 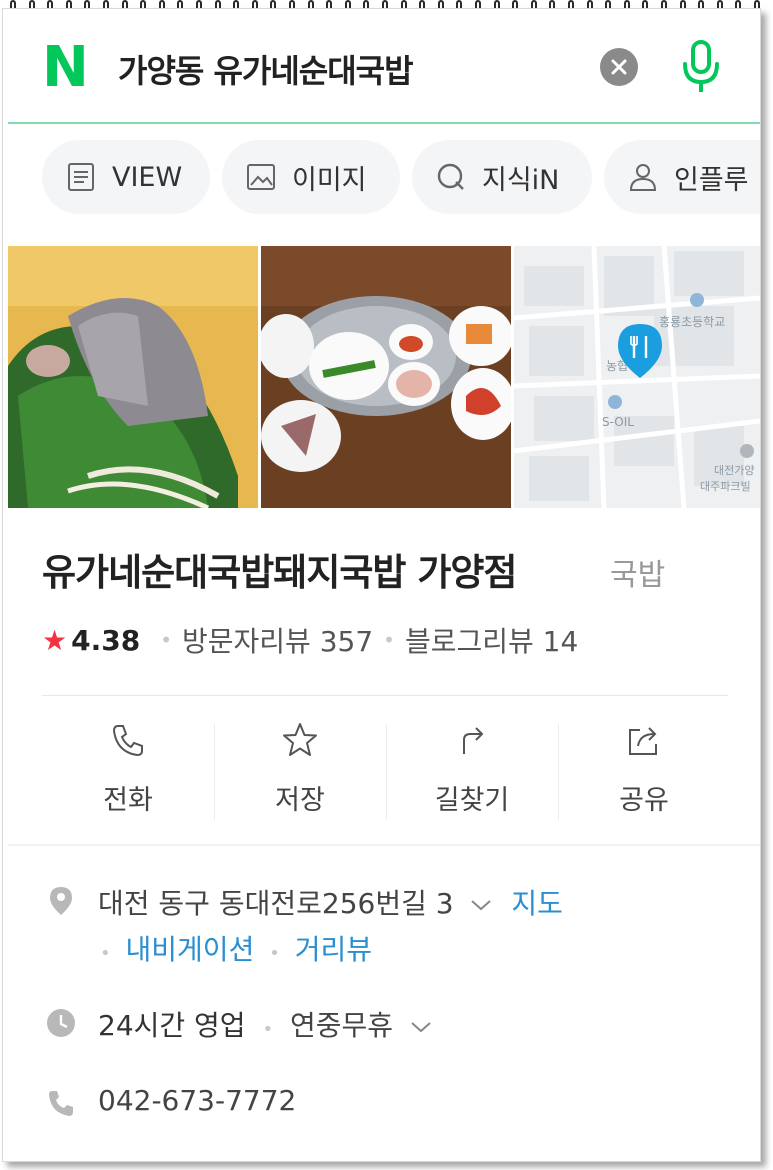 What do you see at coordinates (450, 176) in the screenshot?
I see `q-icon` at bounding box center [450, 176].